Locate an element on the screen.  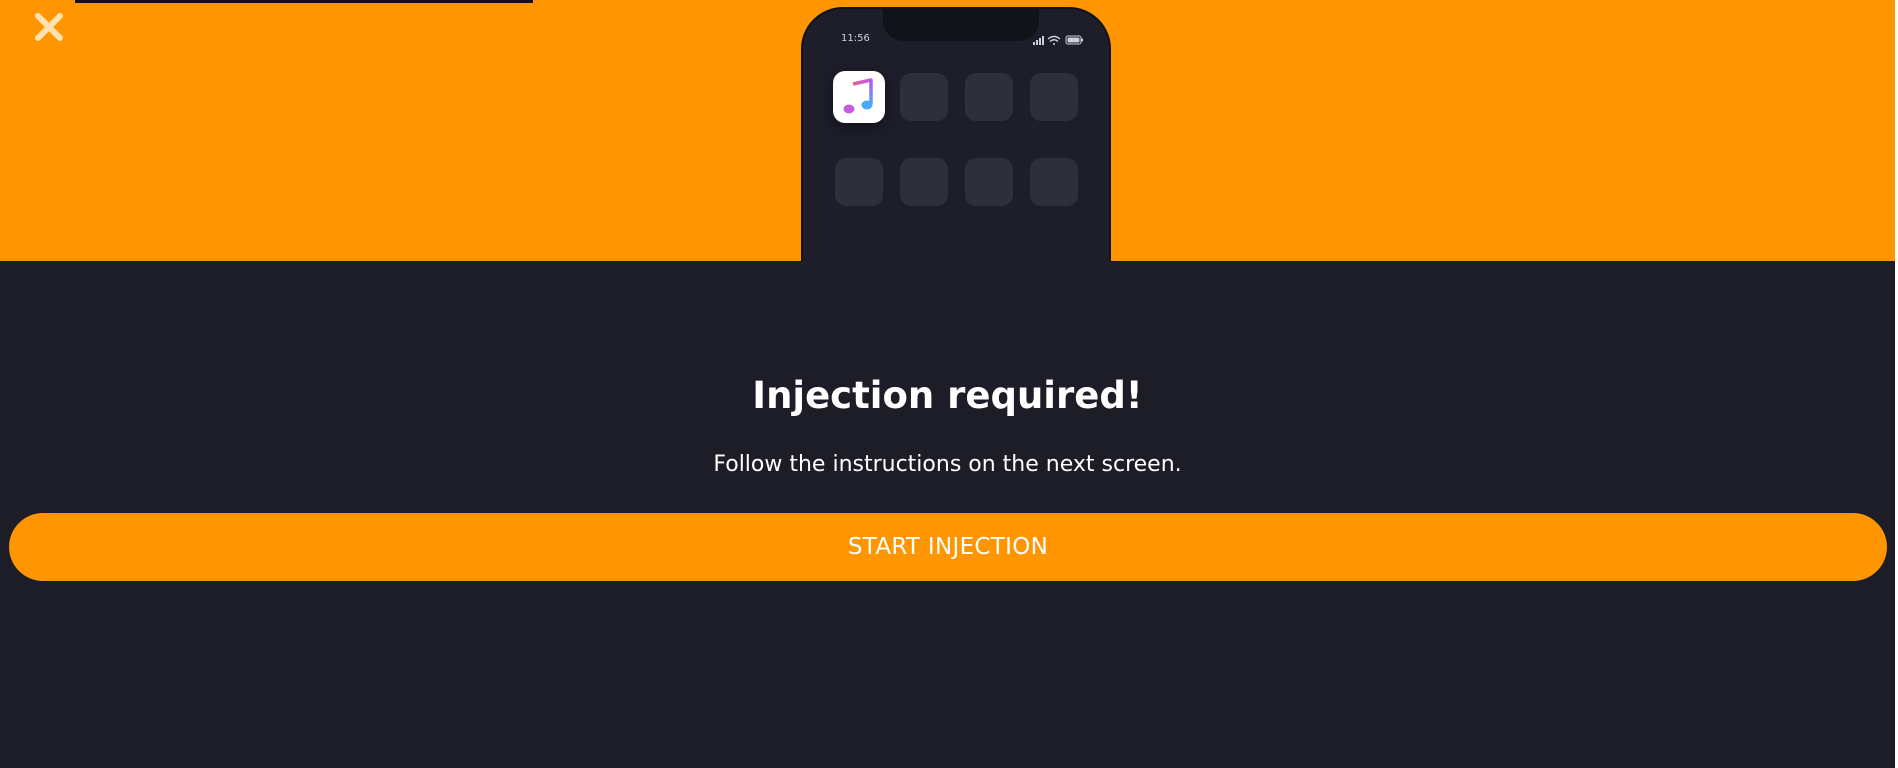
status-time: 11:56 is located at coordinates (855, 38).